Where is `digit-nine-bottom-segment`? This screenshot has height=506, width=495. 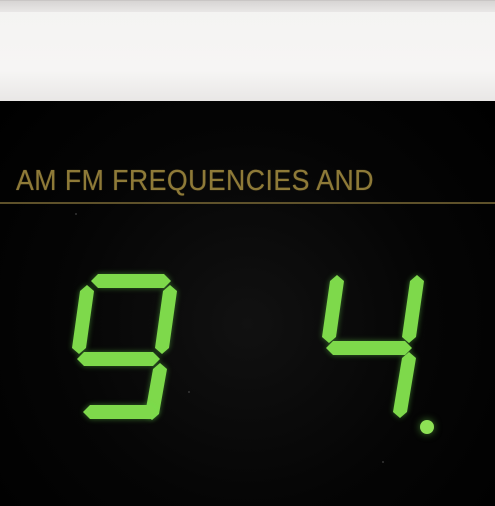 digit-nine-bottom-segment is located at coordinates (120, 412).